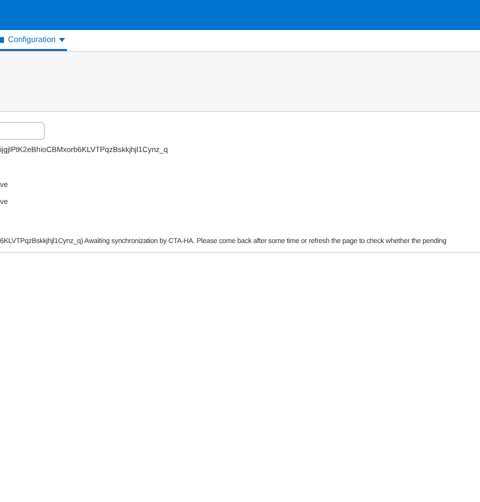 The image size is (480, 502). I want to click on caret-icon, so click(61, 40).